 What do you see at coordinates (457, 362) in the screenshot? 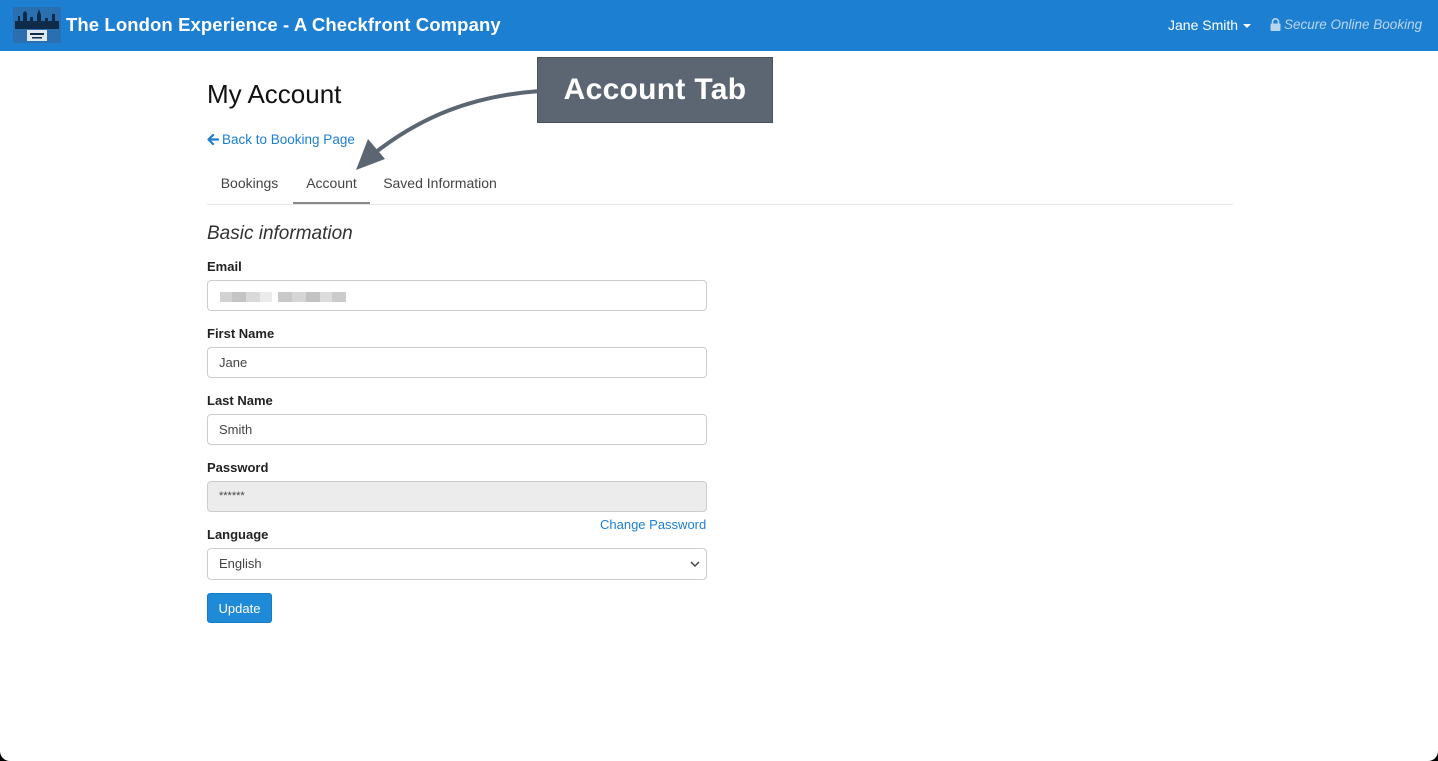
I see `first-name-field: Jane` at bounding box center [457, 362].